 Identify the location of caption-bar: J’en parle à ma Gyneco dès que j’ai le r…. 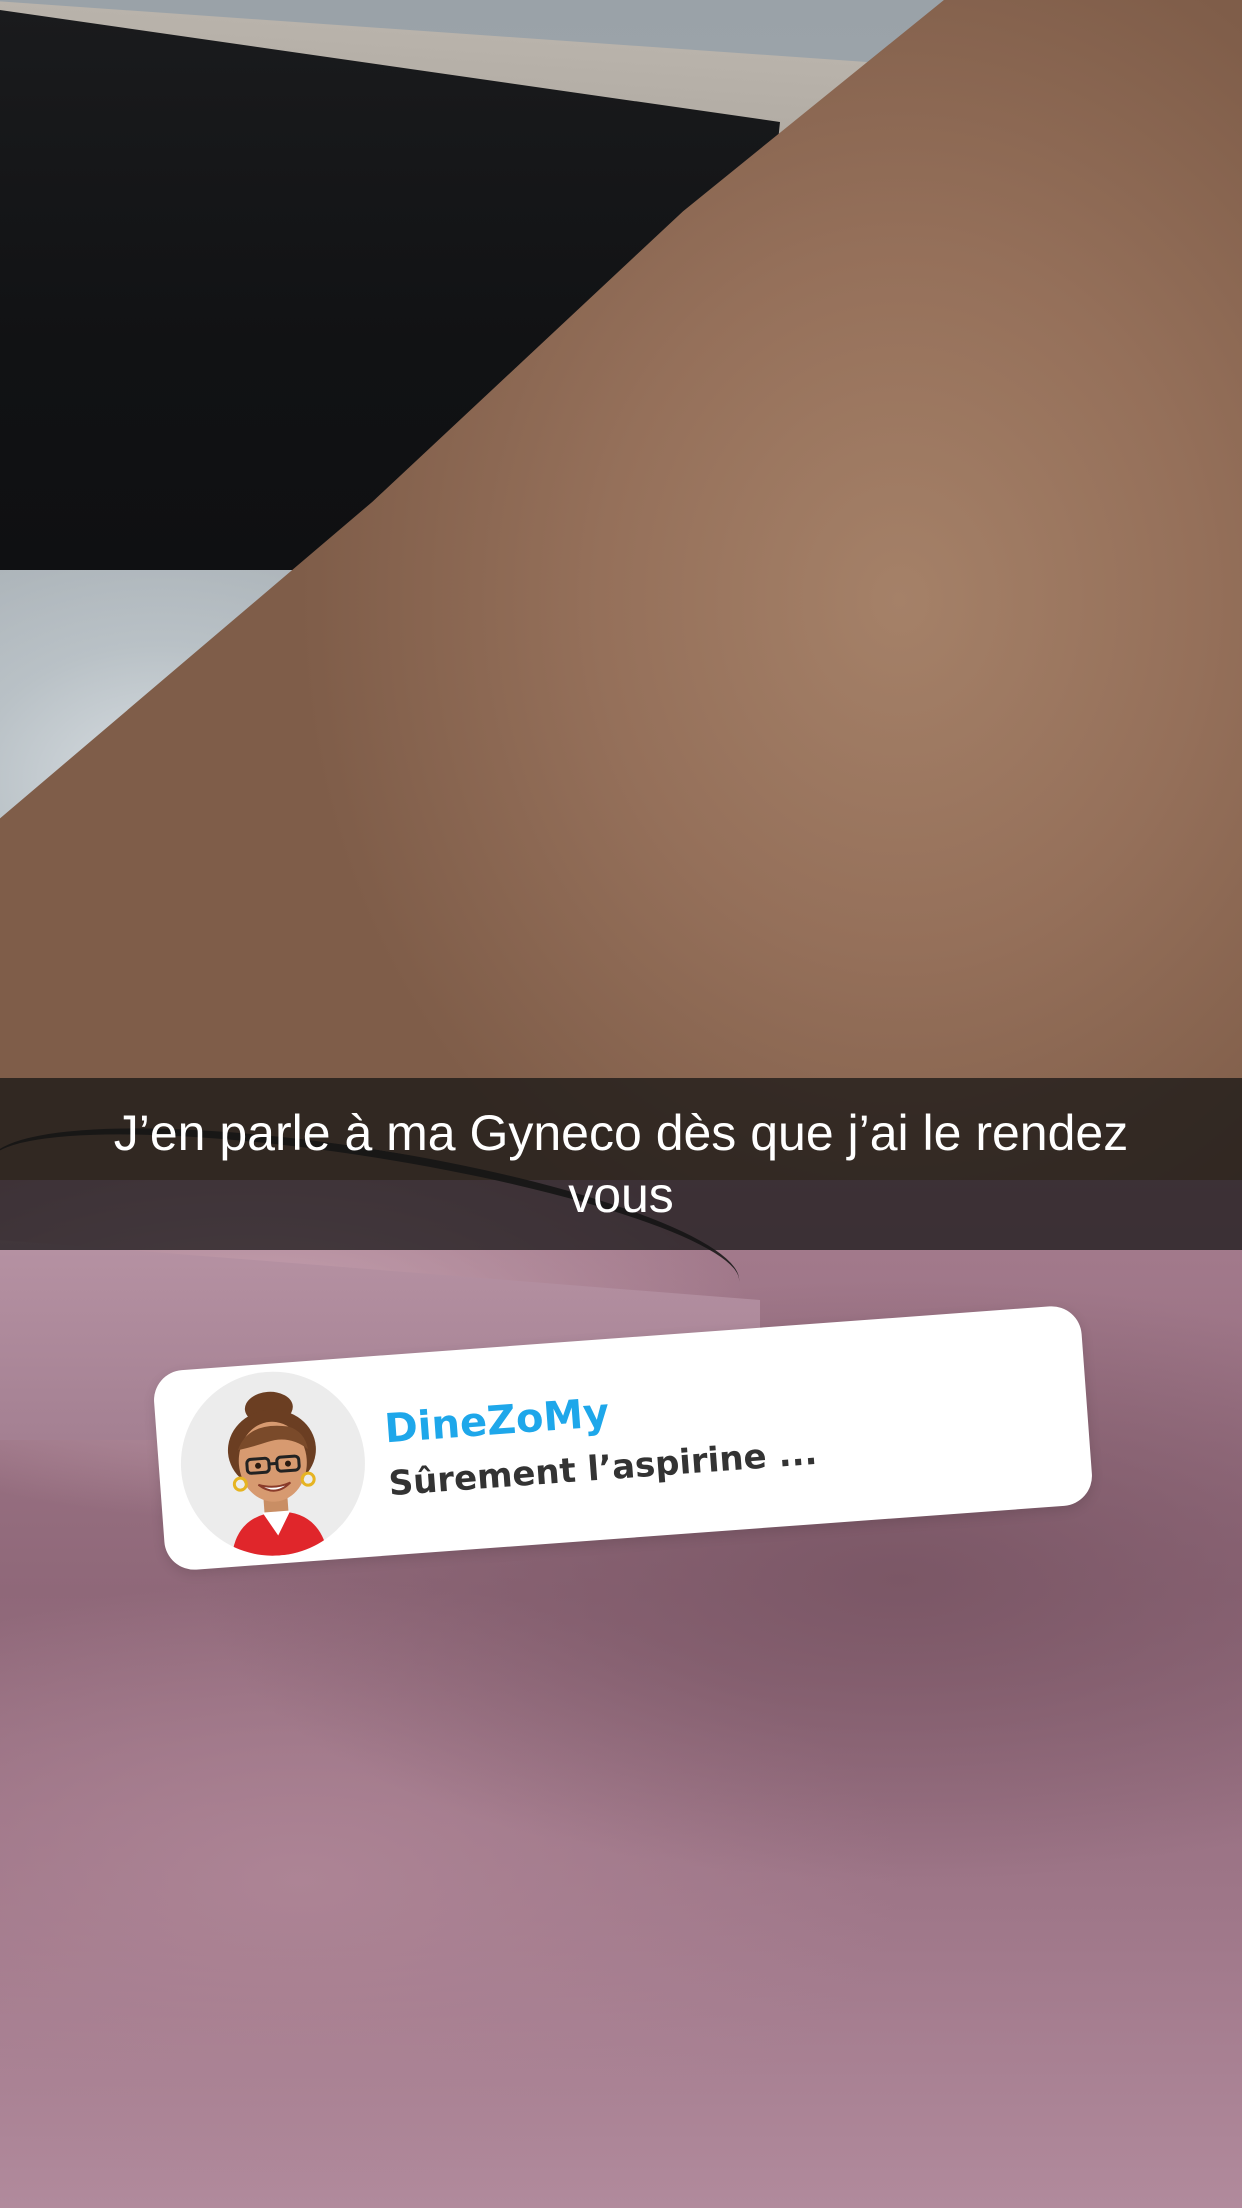
(621, 1164).